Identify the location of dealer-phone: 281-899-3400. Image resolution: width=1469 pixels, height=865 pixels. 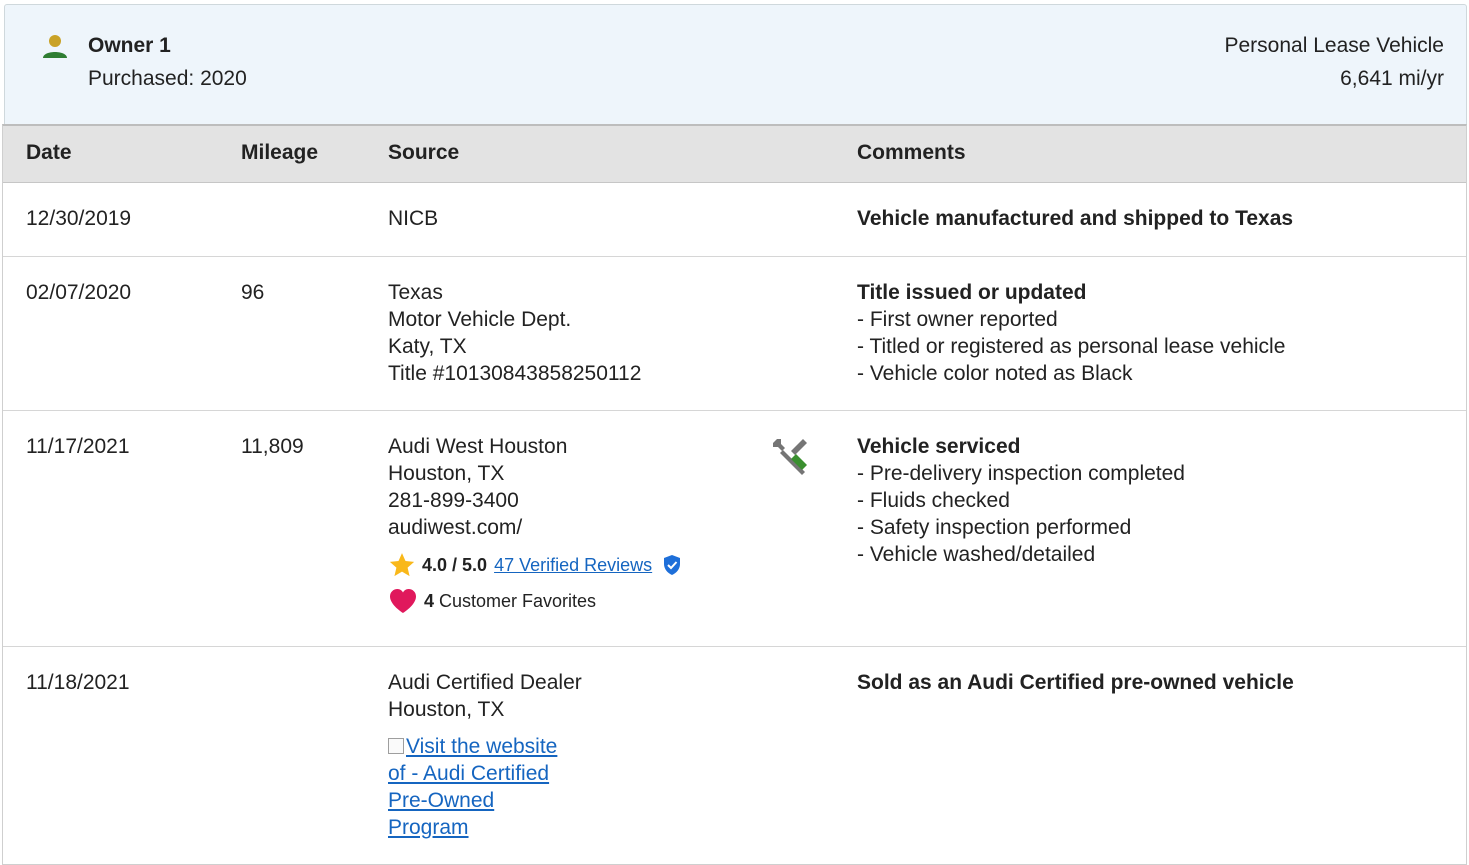
(453, 500).